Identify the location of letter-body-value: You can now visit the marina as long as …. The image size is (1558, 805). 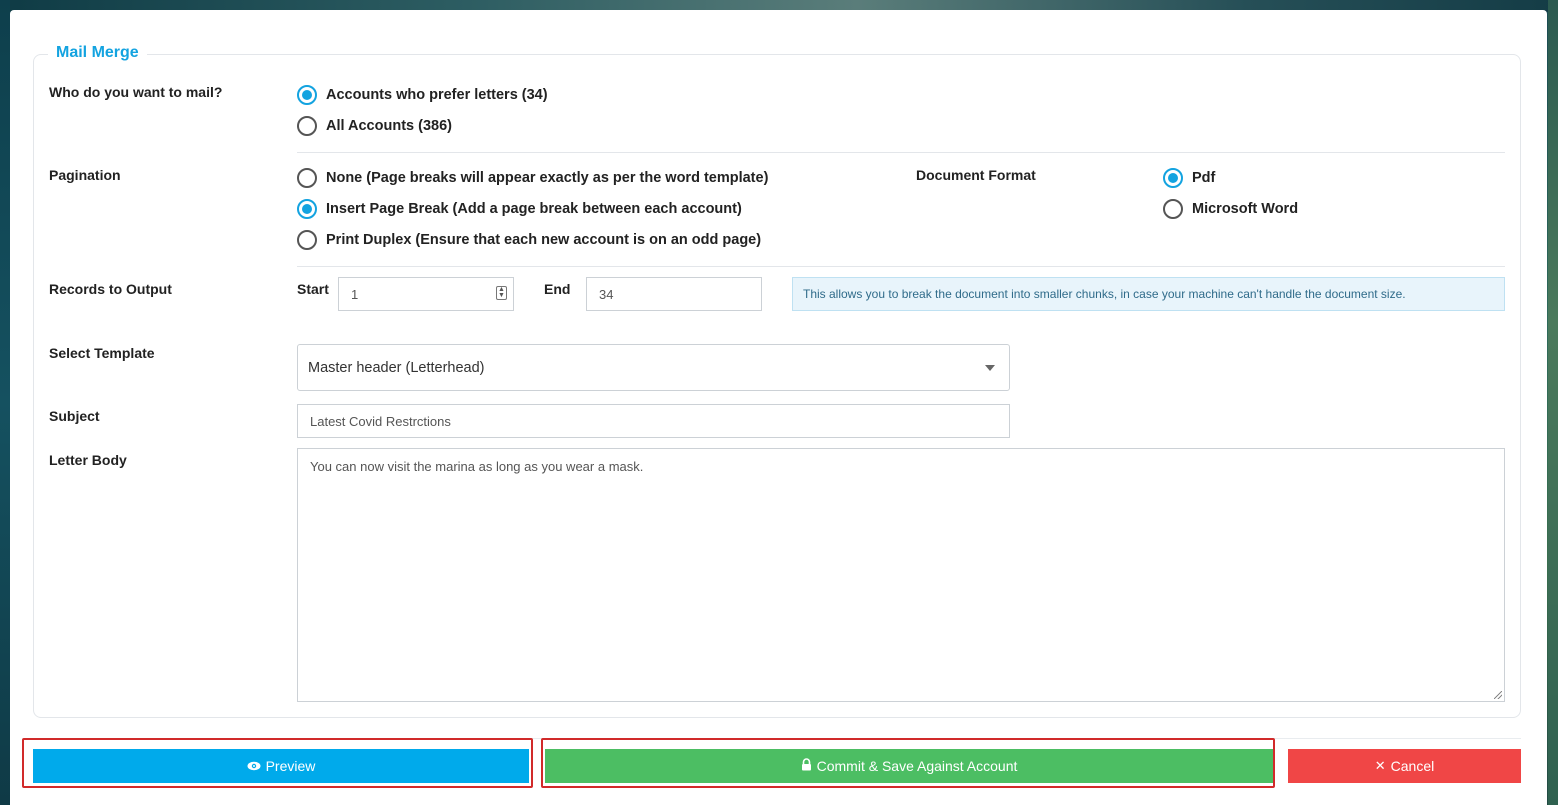
(477, 466).